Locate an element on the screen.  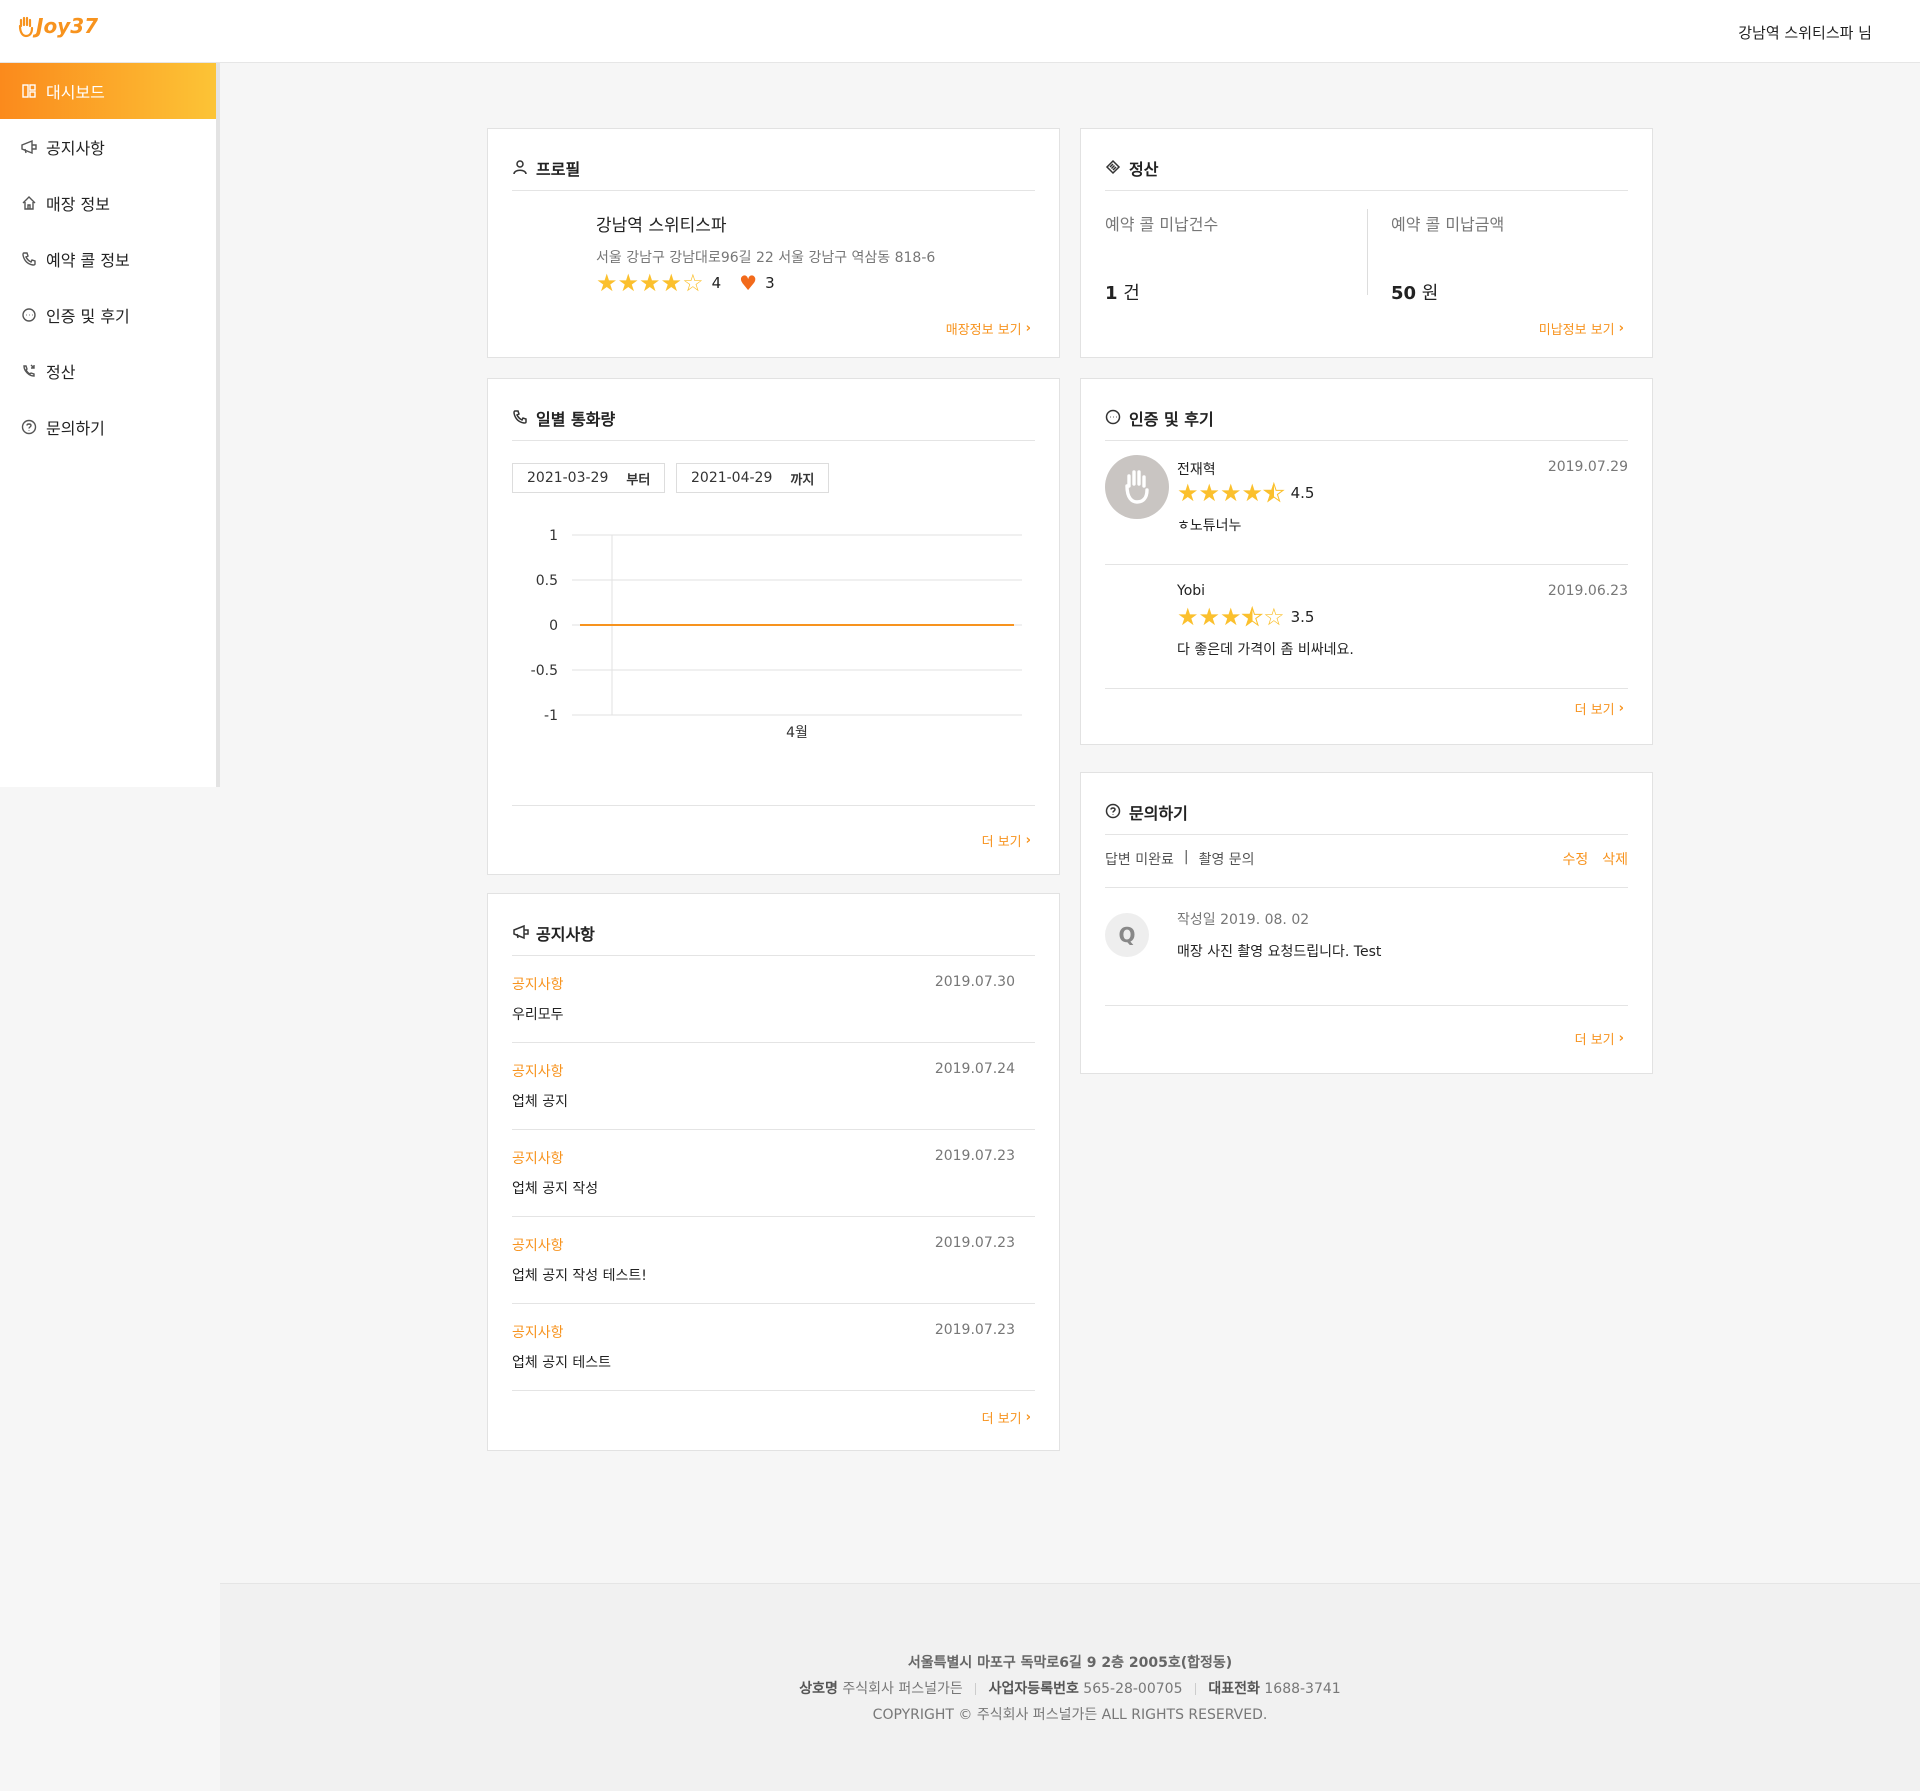
edit-button: 수정 is located at coordinates (1575, 859).